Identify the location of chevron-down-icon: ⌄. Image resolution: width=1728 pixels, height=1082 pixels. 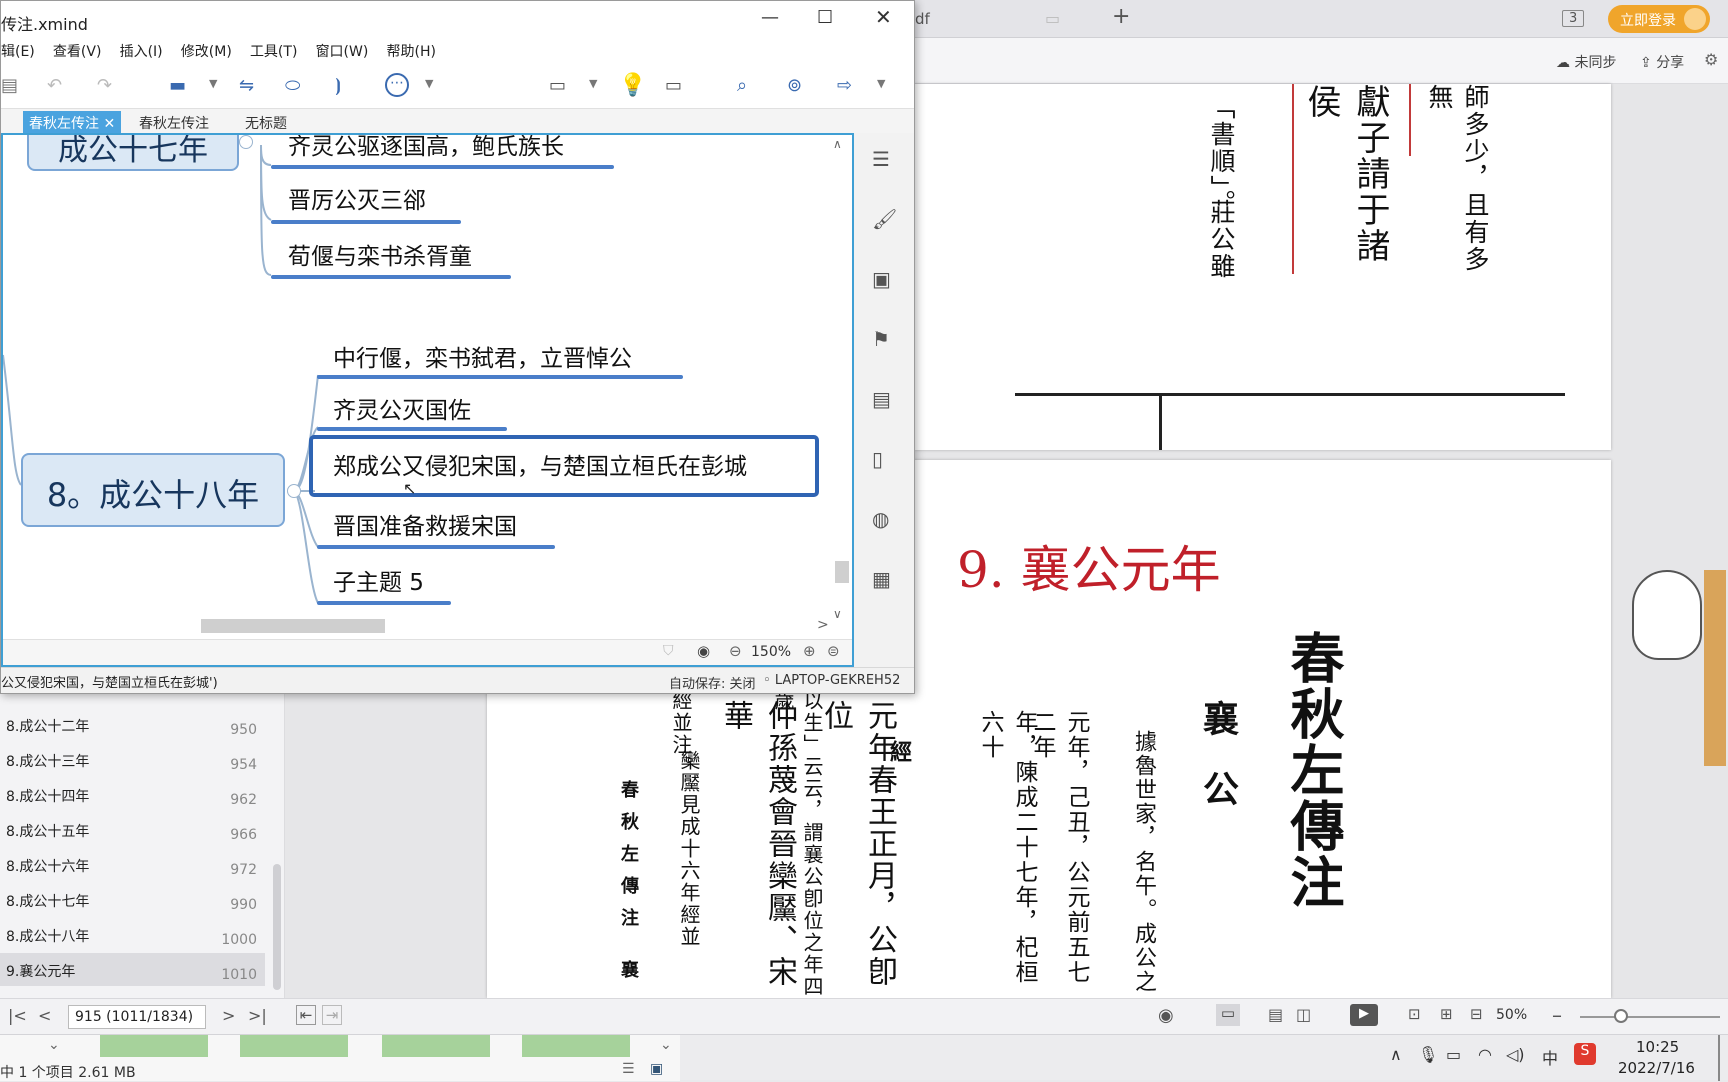
(54, 1045).